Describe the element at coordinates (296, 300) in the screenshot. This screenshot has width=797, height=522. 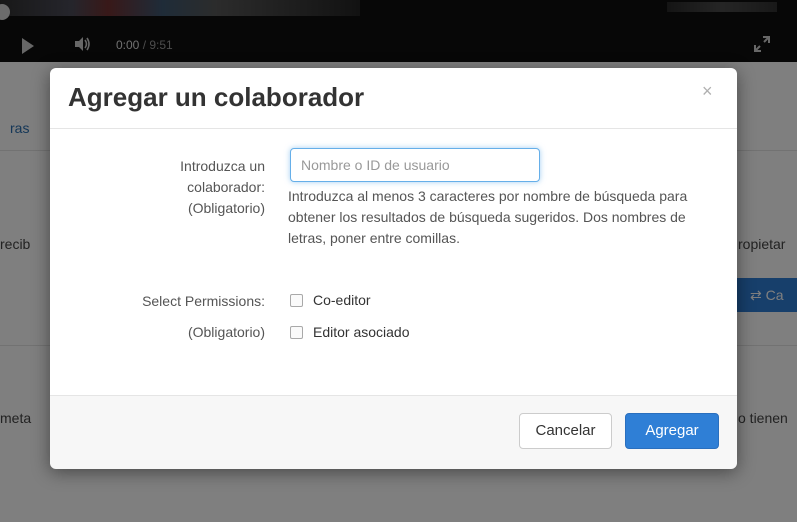
I see `co-editor-checkbox` at that location.